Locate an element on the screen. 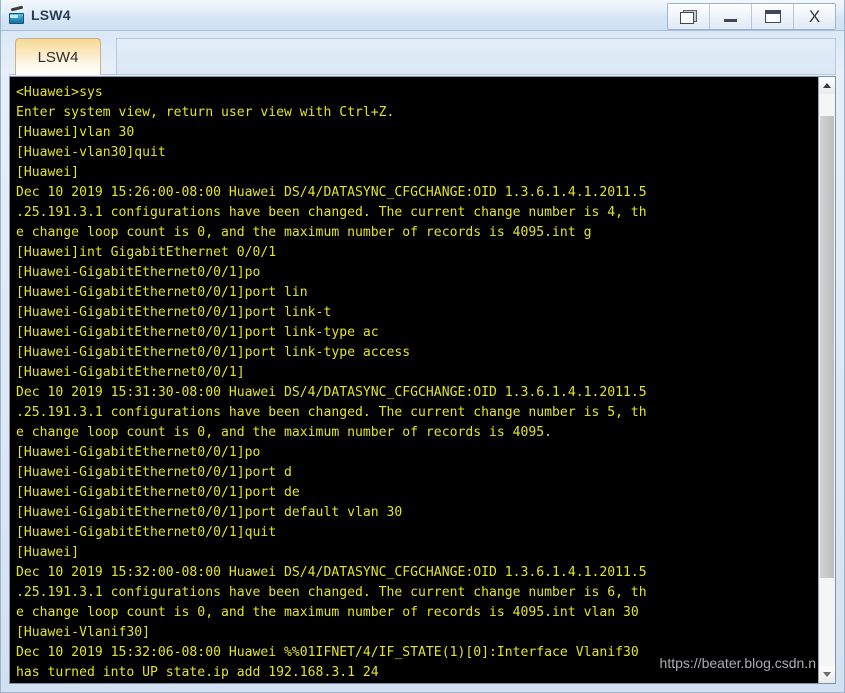 Image resolution: width=845 pixels, height=693 pixels. tab-strip-filler is located at coordinates (476, 56).